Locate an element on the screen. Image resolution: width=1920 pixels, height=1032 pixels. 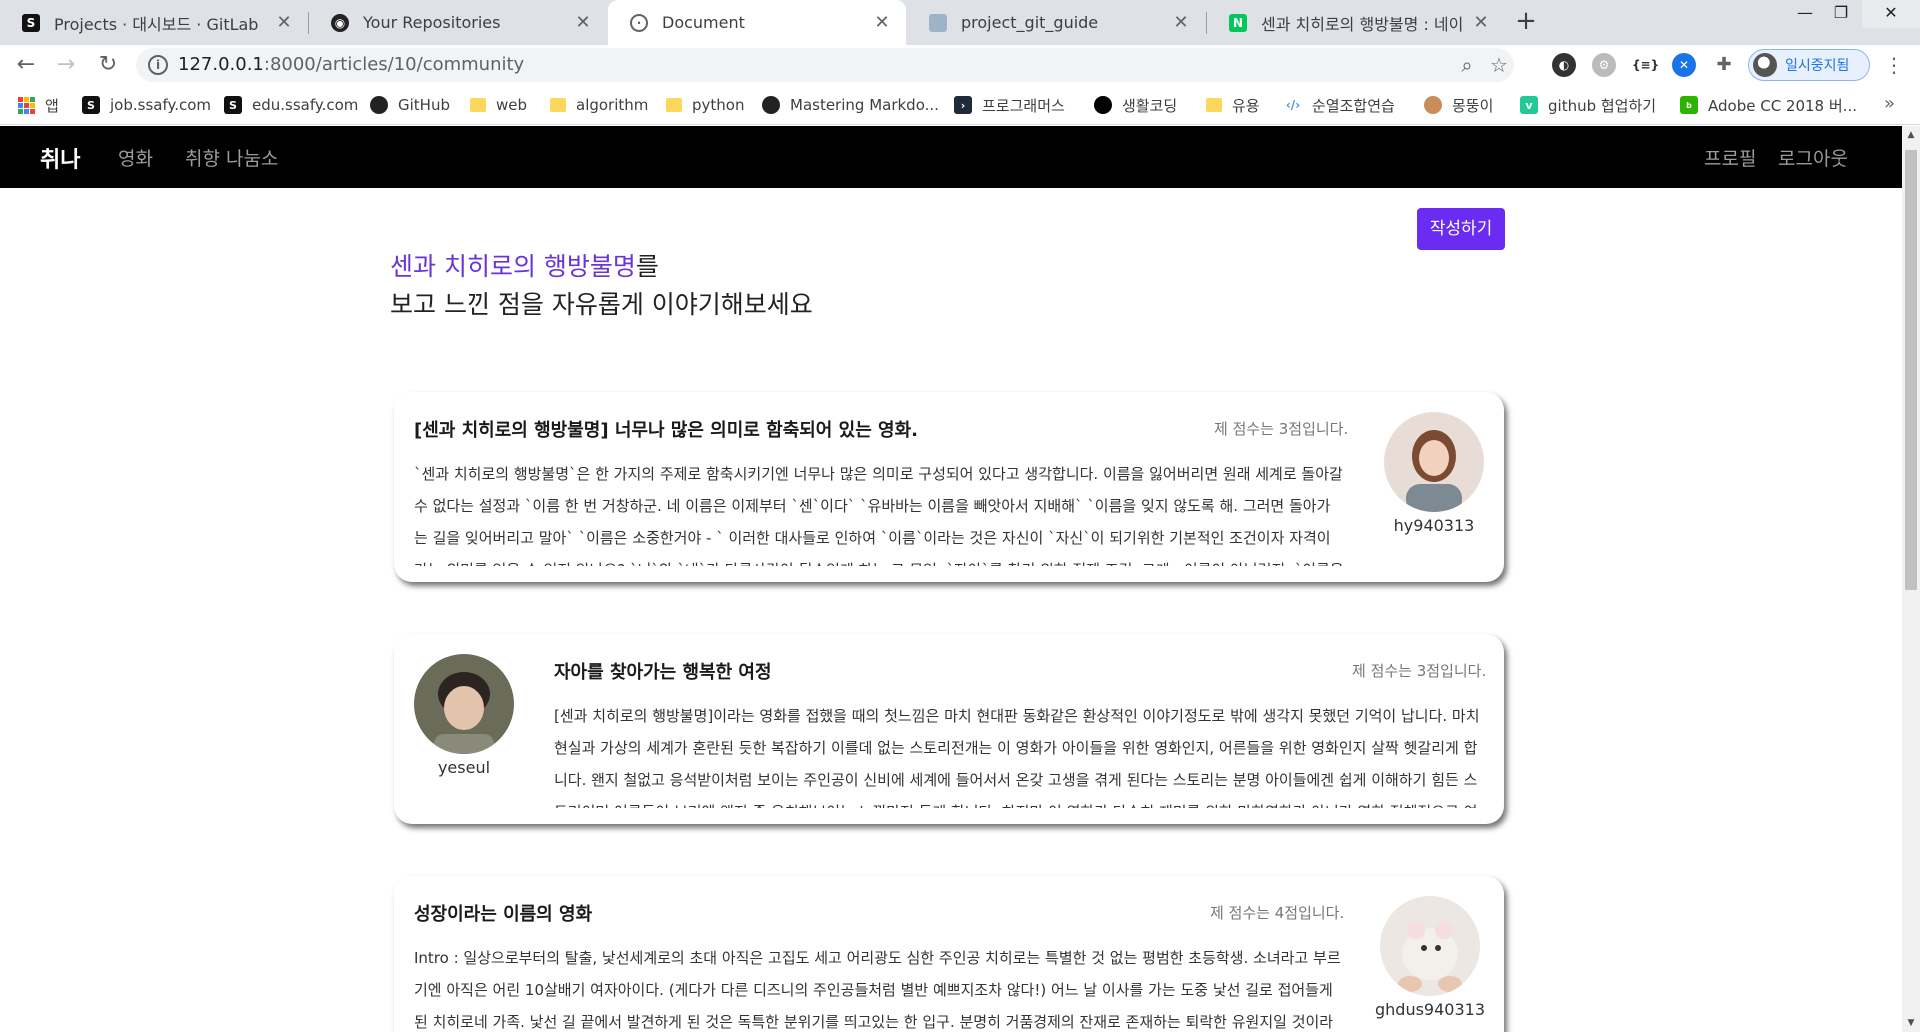
bookmark-edu-ssafy: Sedu.ssafy.com is located at coordinates (291, 105).